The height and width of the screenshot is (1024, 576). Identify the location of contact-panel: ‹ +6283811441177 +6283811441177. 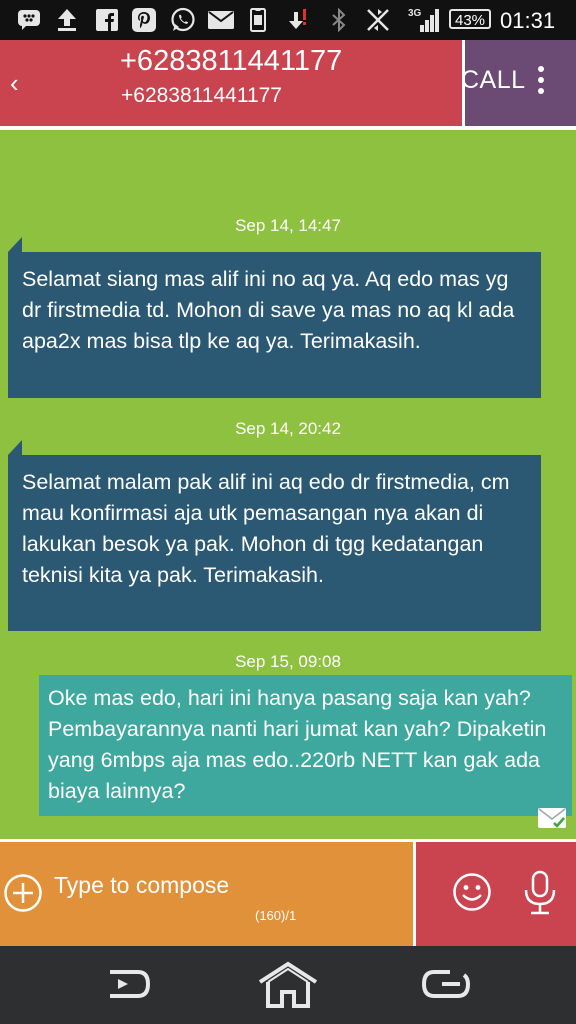
(231, 83).